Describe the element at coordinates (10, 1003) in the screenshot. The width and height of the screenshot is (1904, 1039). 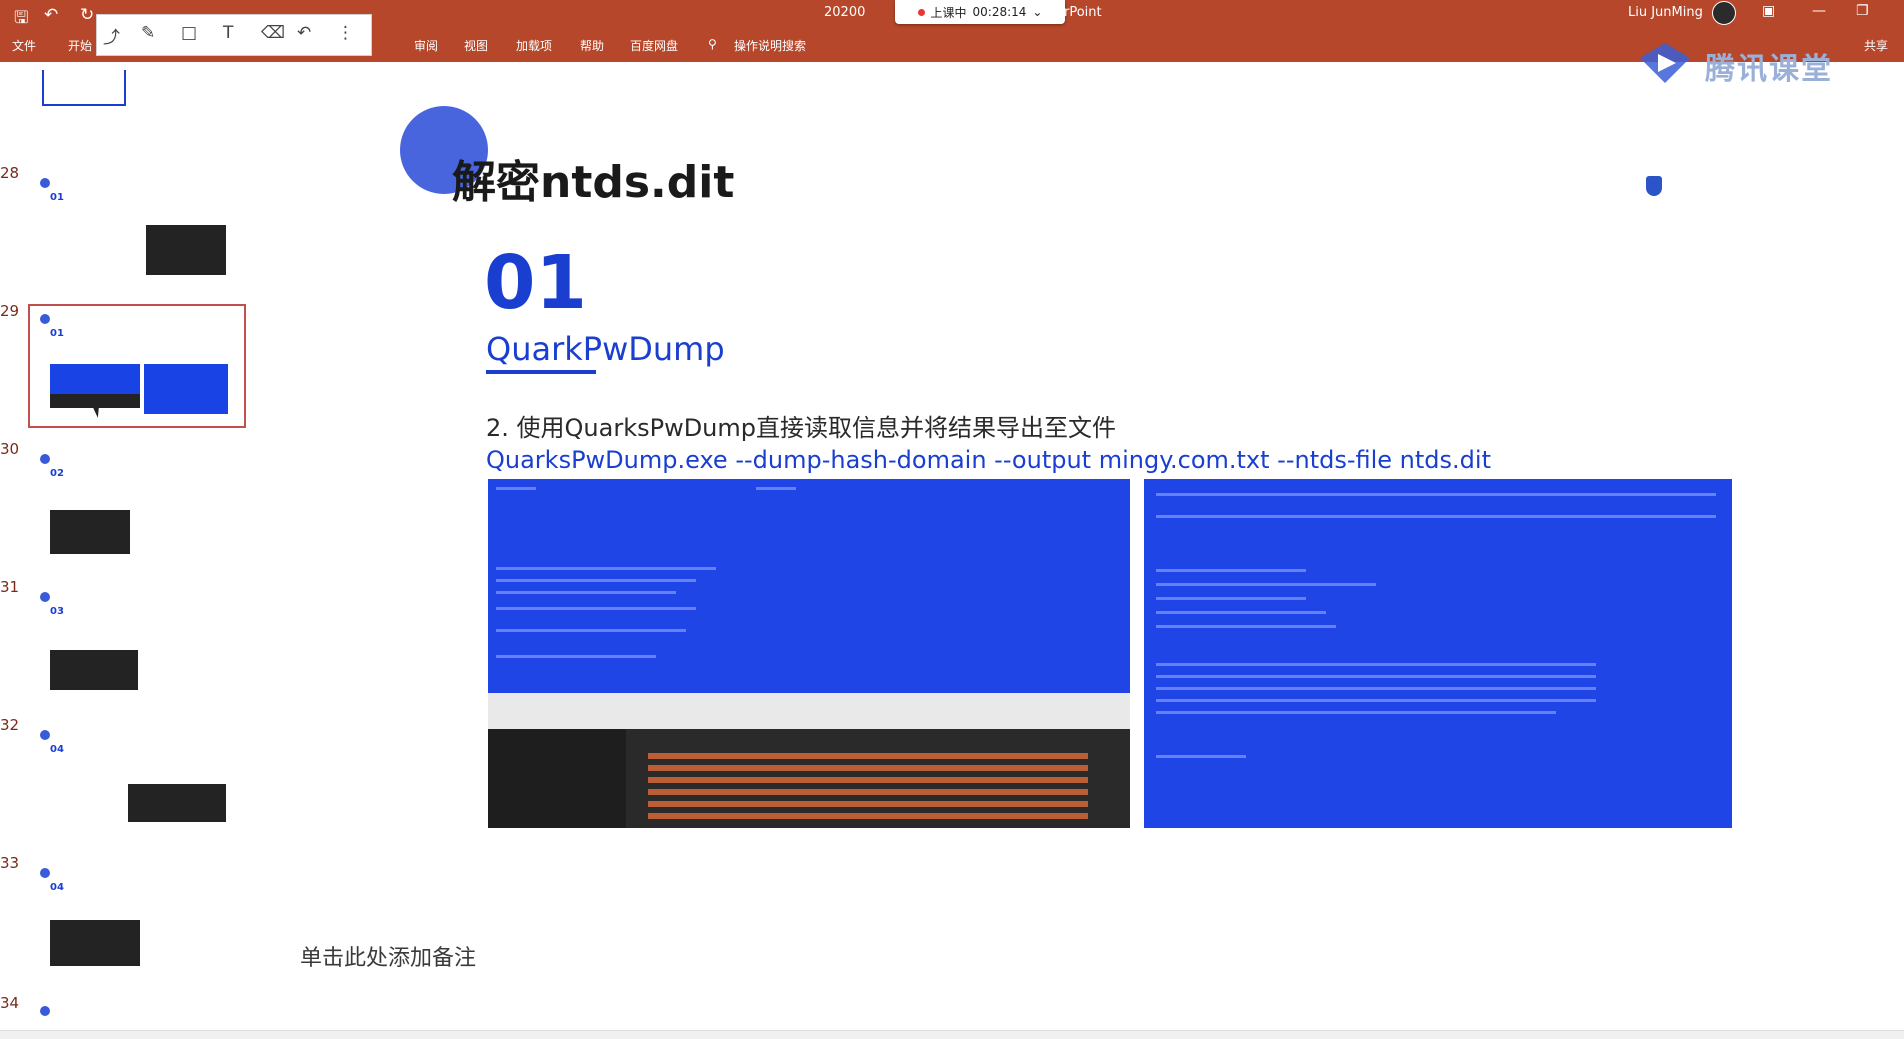
I see `slide-number: 34` at that location.